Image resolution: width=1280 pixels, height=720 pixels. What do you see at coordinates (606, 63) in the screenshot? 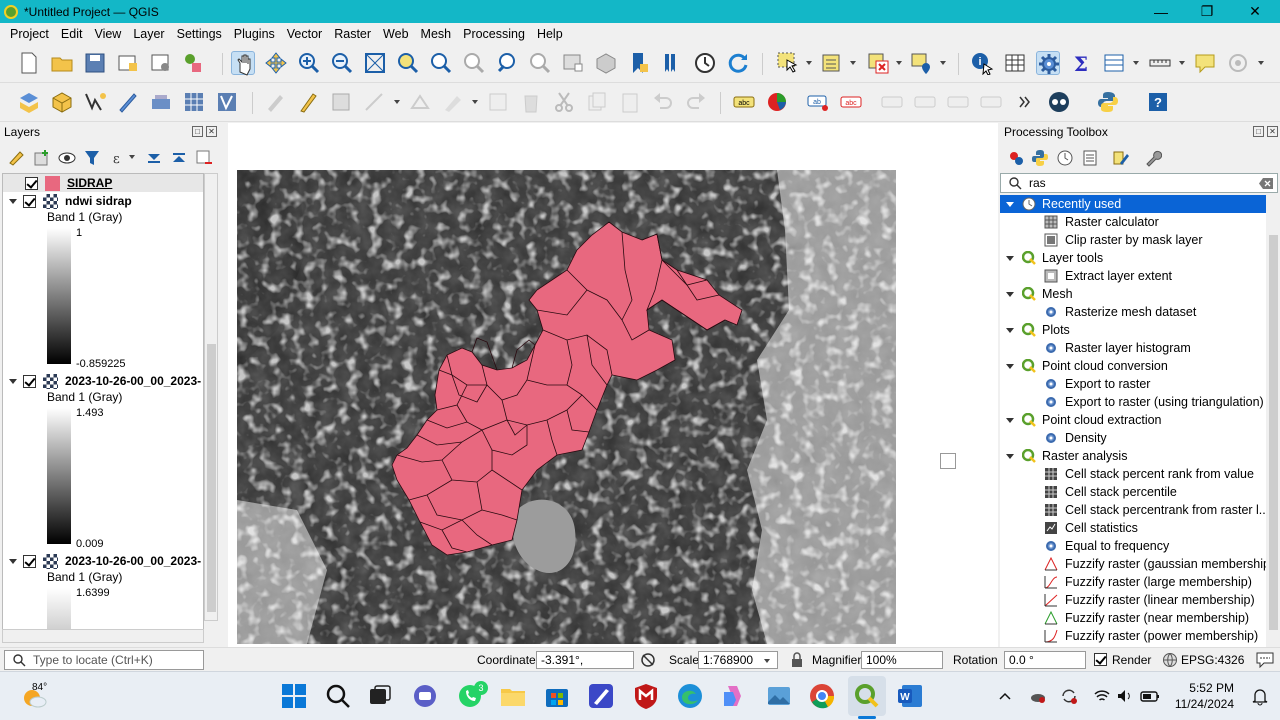
I see `new-3d-map-view-icon` at bounding box center [606, 63].